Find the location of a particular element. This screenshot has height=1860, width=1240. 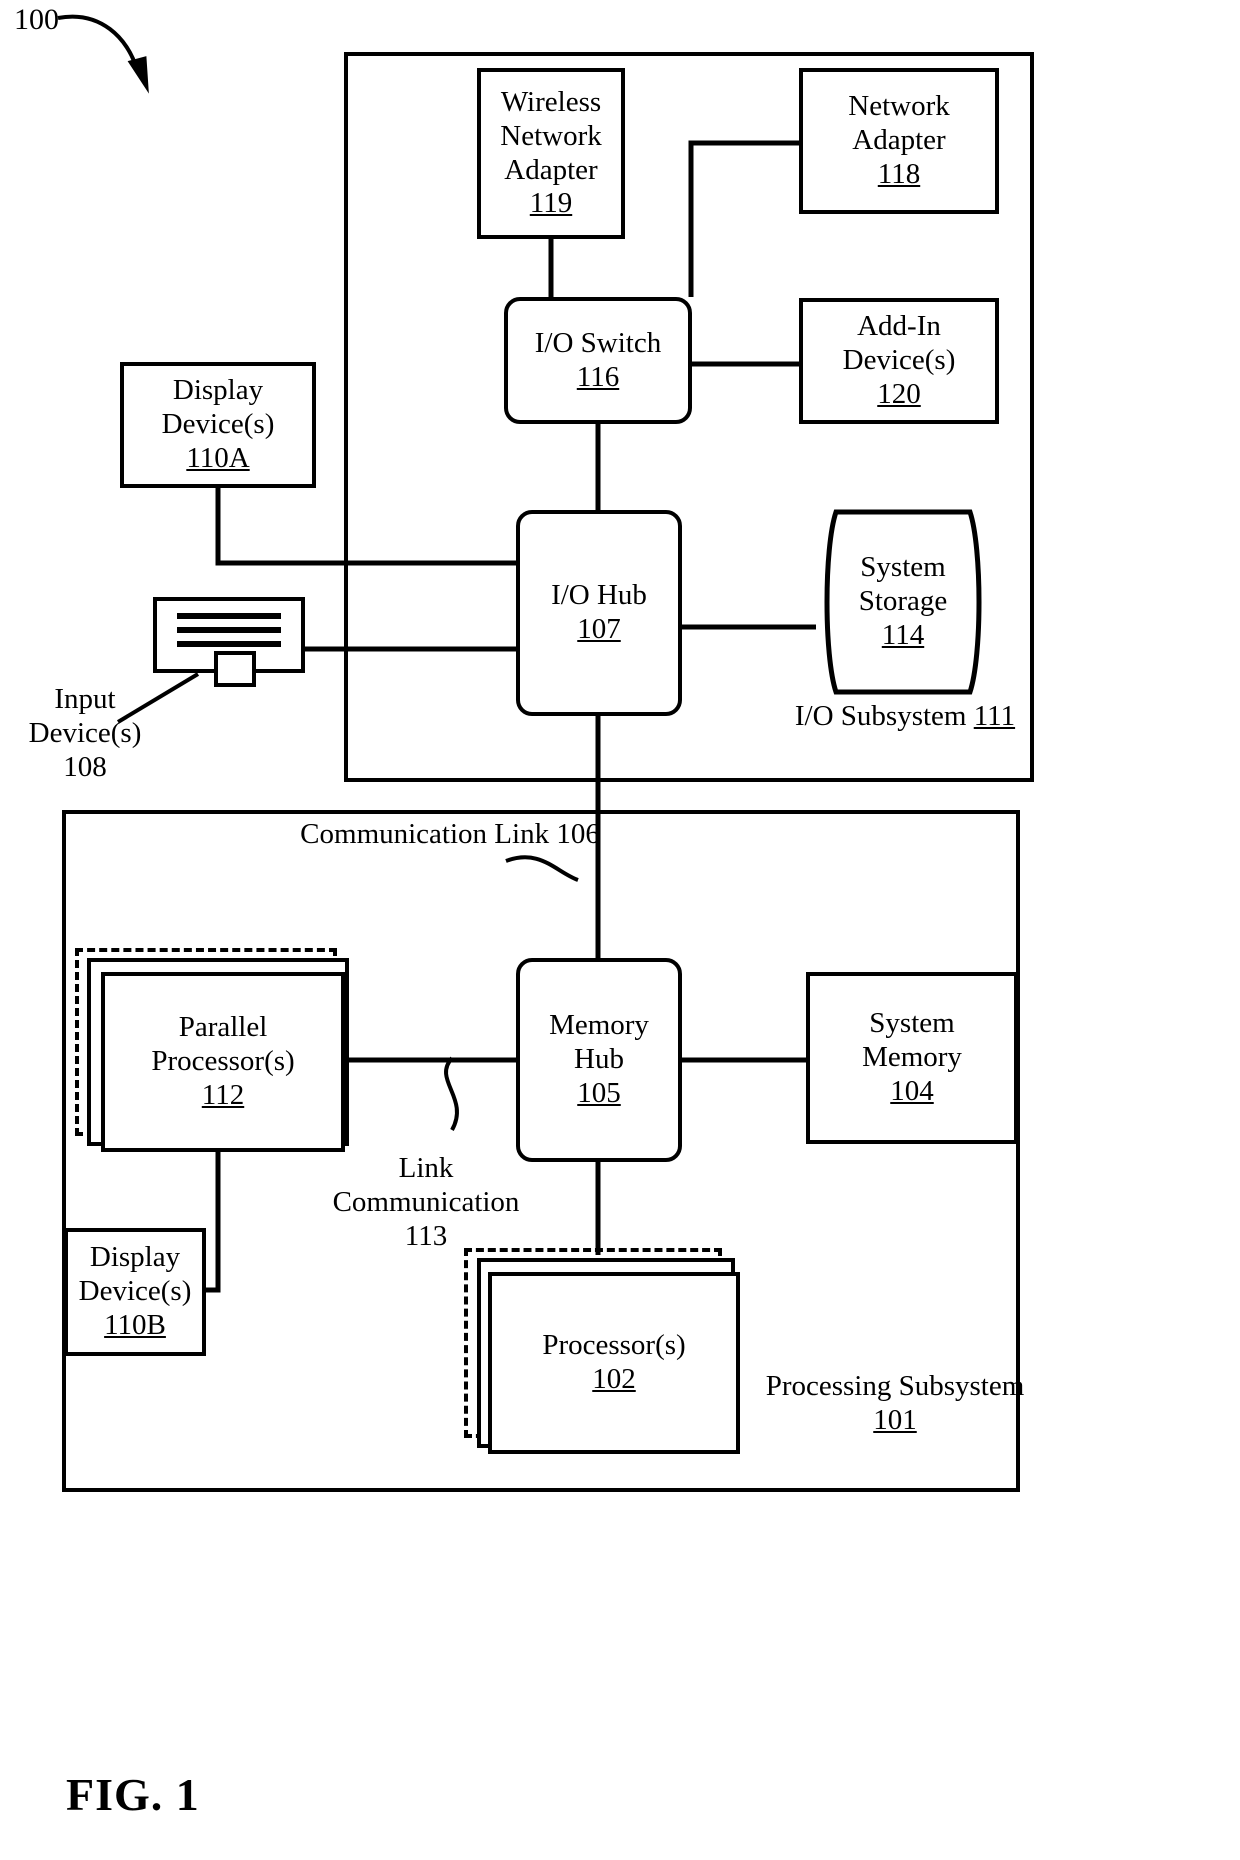

block-system-storage: System Storage 114 is located at coordinates (903, 602).